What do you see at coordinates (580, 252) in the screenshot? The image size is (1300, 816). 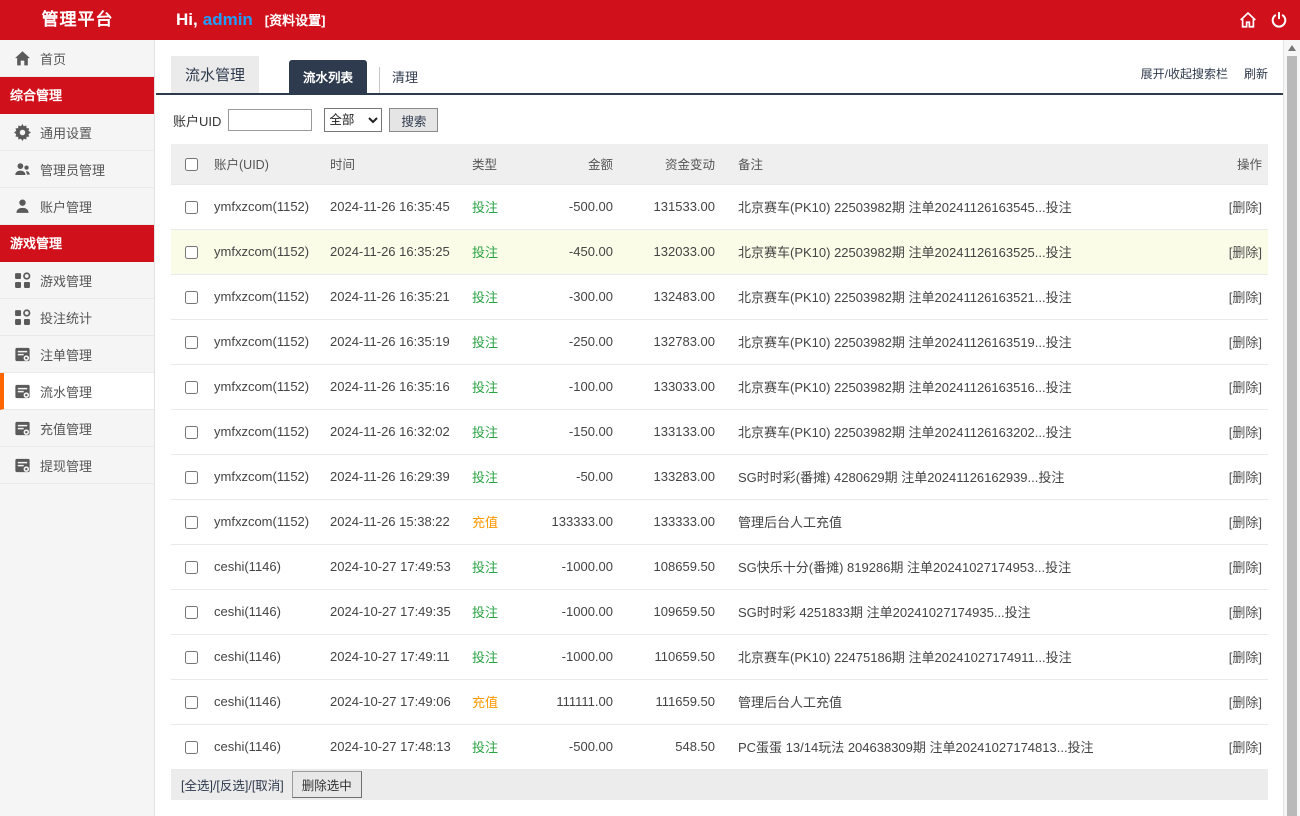 I see `cell-amount: -450.00` at bounding box center [580, 252].